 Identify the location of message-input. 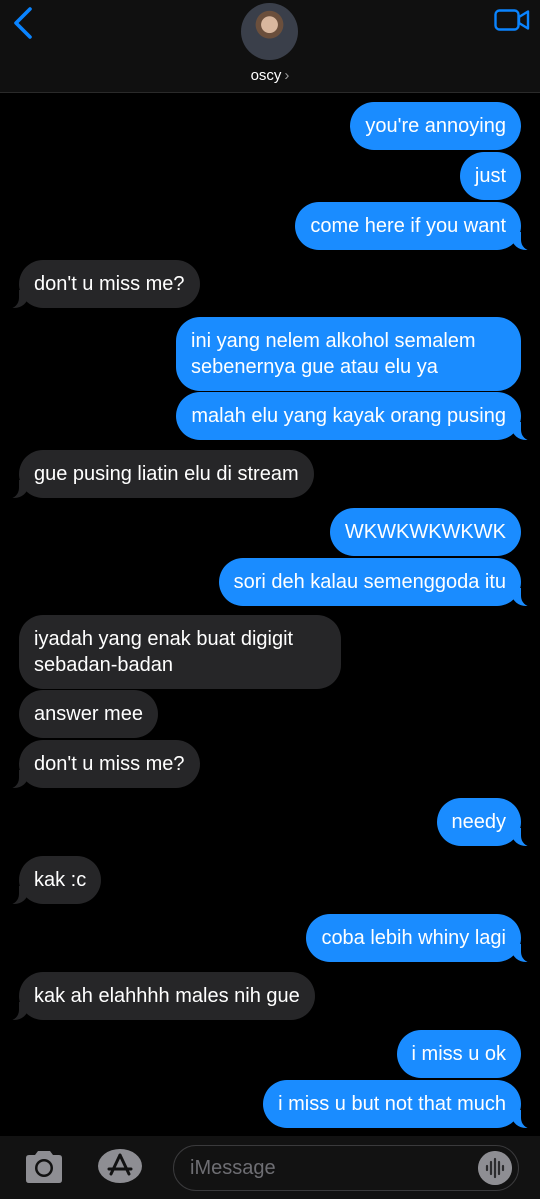
(330, 1168).